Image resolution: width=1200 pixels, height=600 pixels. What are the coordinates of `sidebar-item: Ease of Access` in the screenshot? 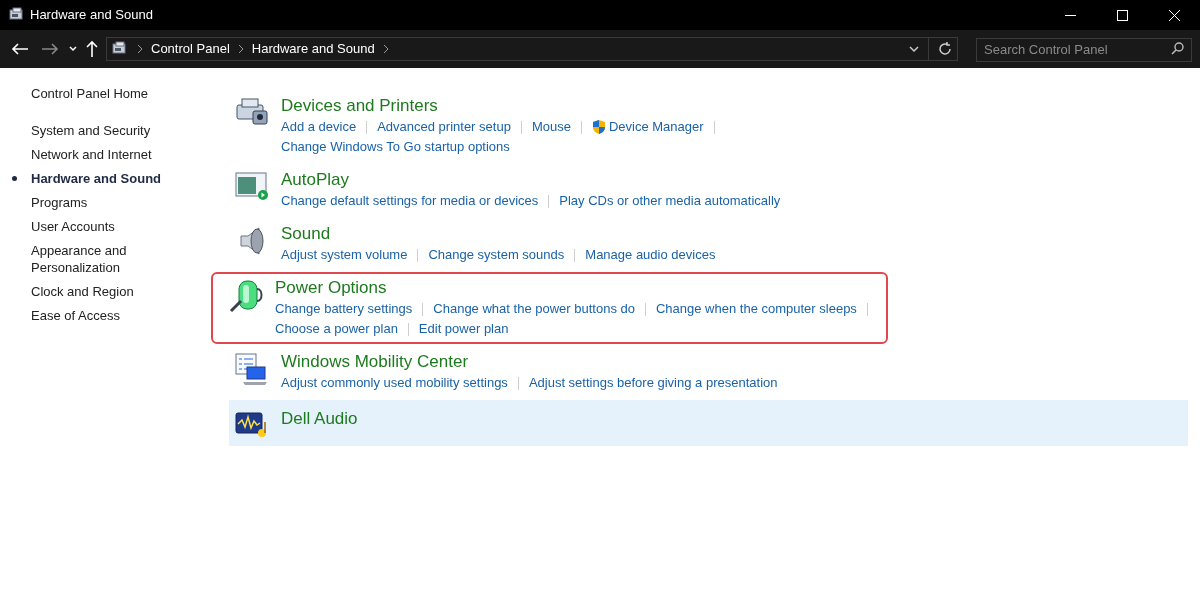 It's located at (101, 315).